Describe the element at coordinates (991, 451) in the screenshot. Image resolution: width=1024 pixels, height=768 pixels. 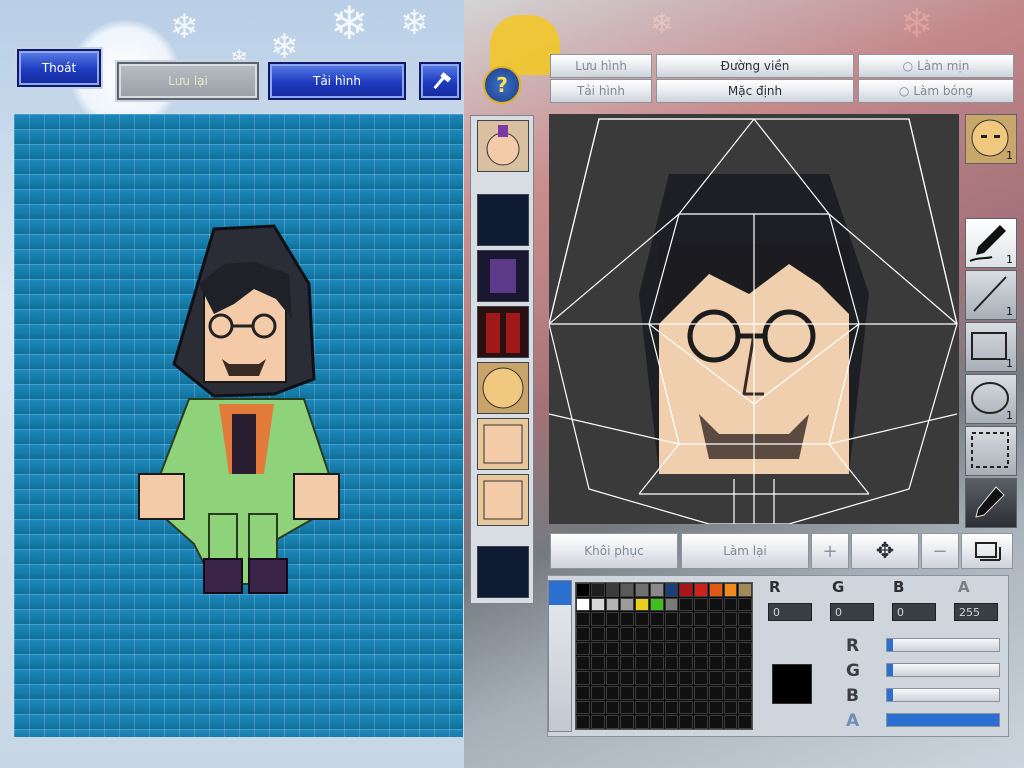
I see `selection-tool` at that location.